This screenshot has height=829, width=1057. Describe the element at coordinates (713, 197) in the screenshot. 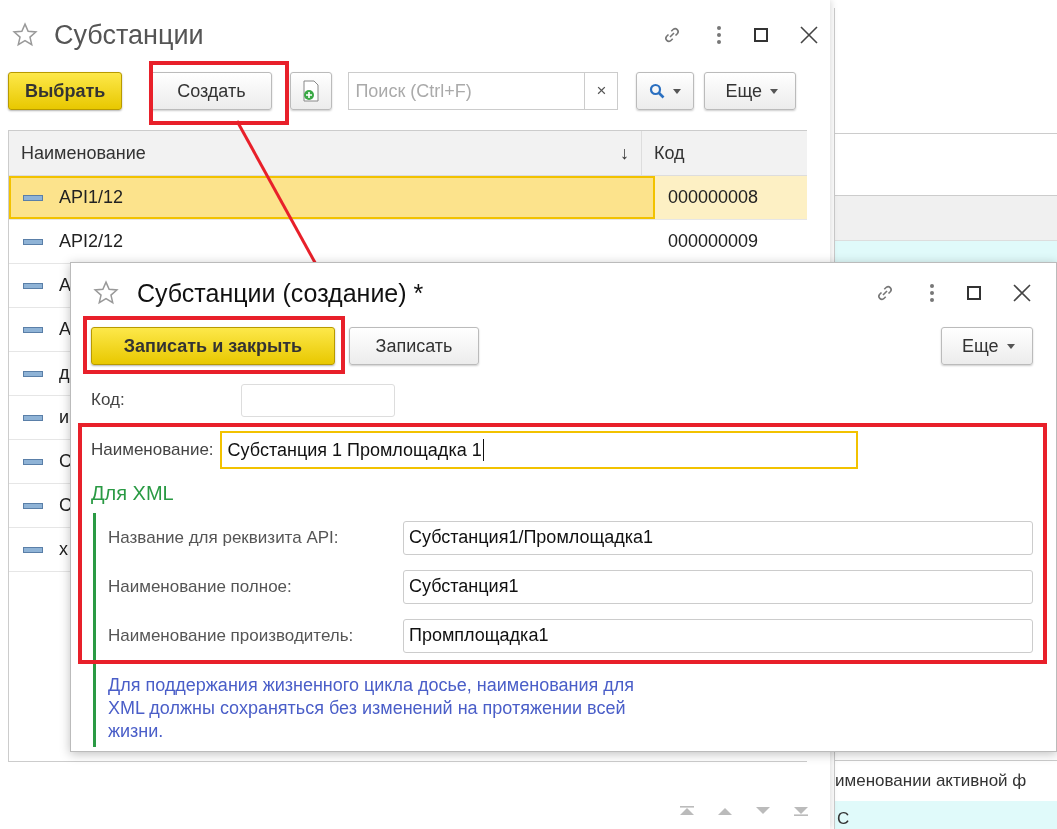

I see `table-cell: 000000008` at that location.